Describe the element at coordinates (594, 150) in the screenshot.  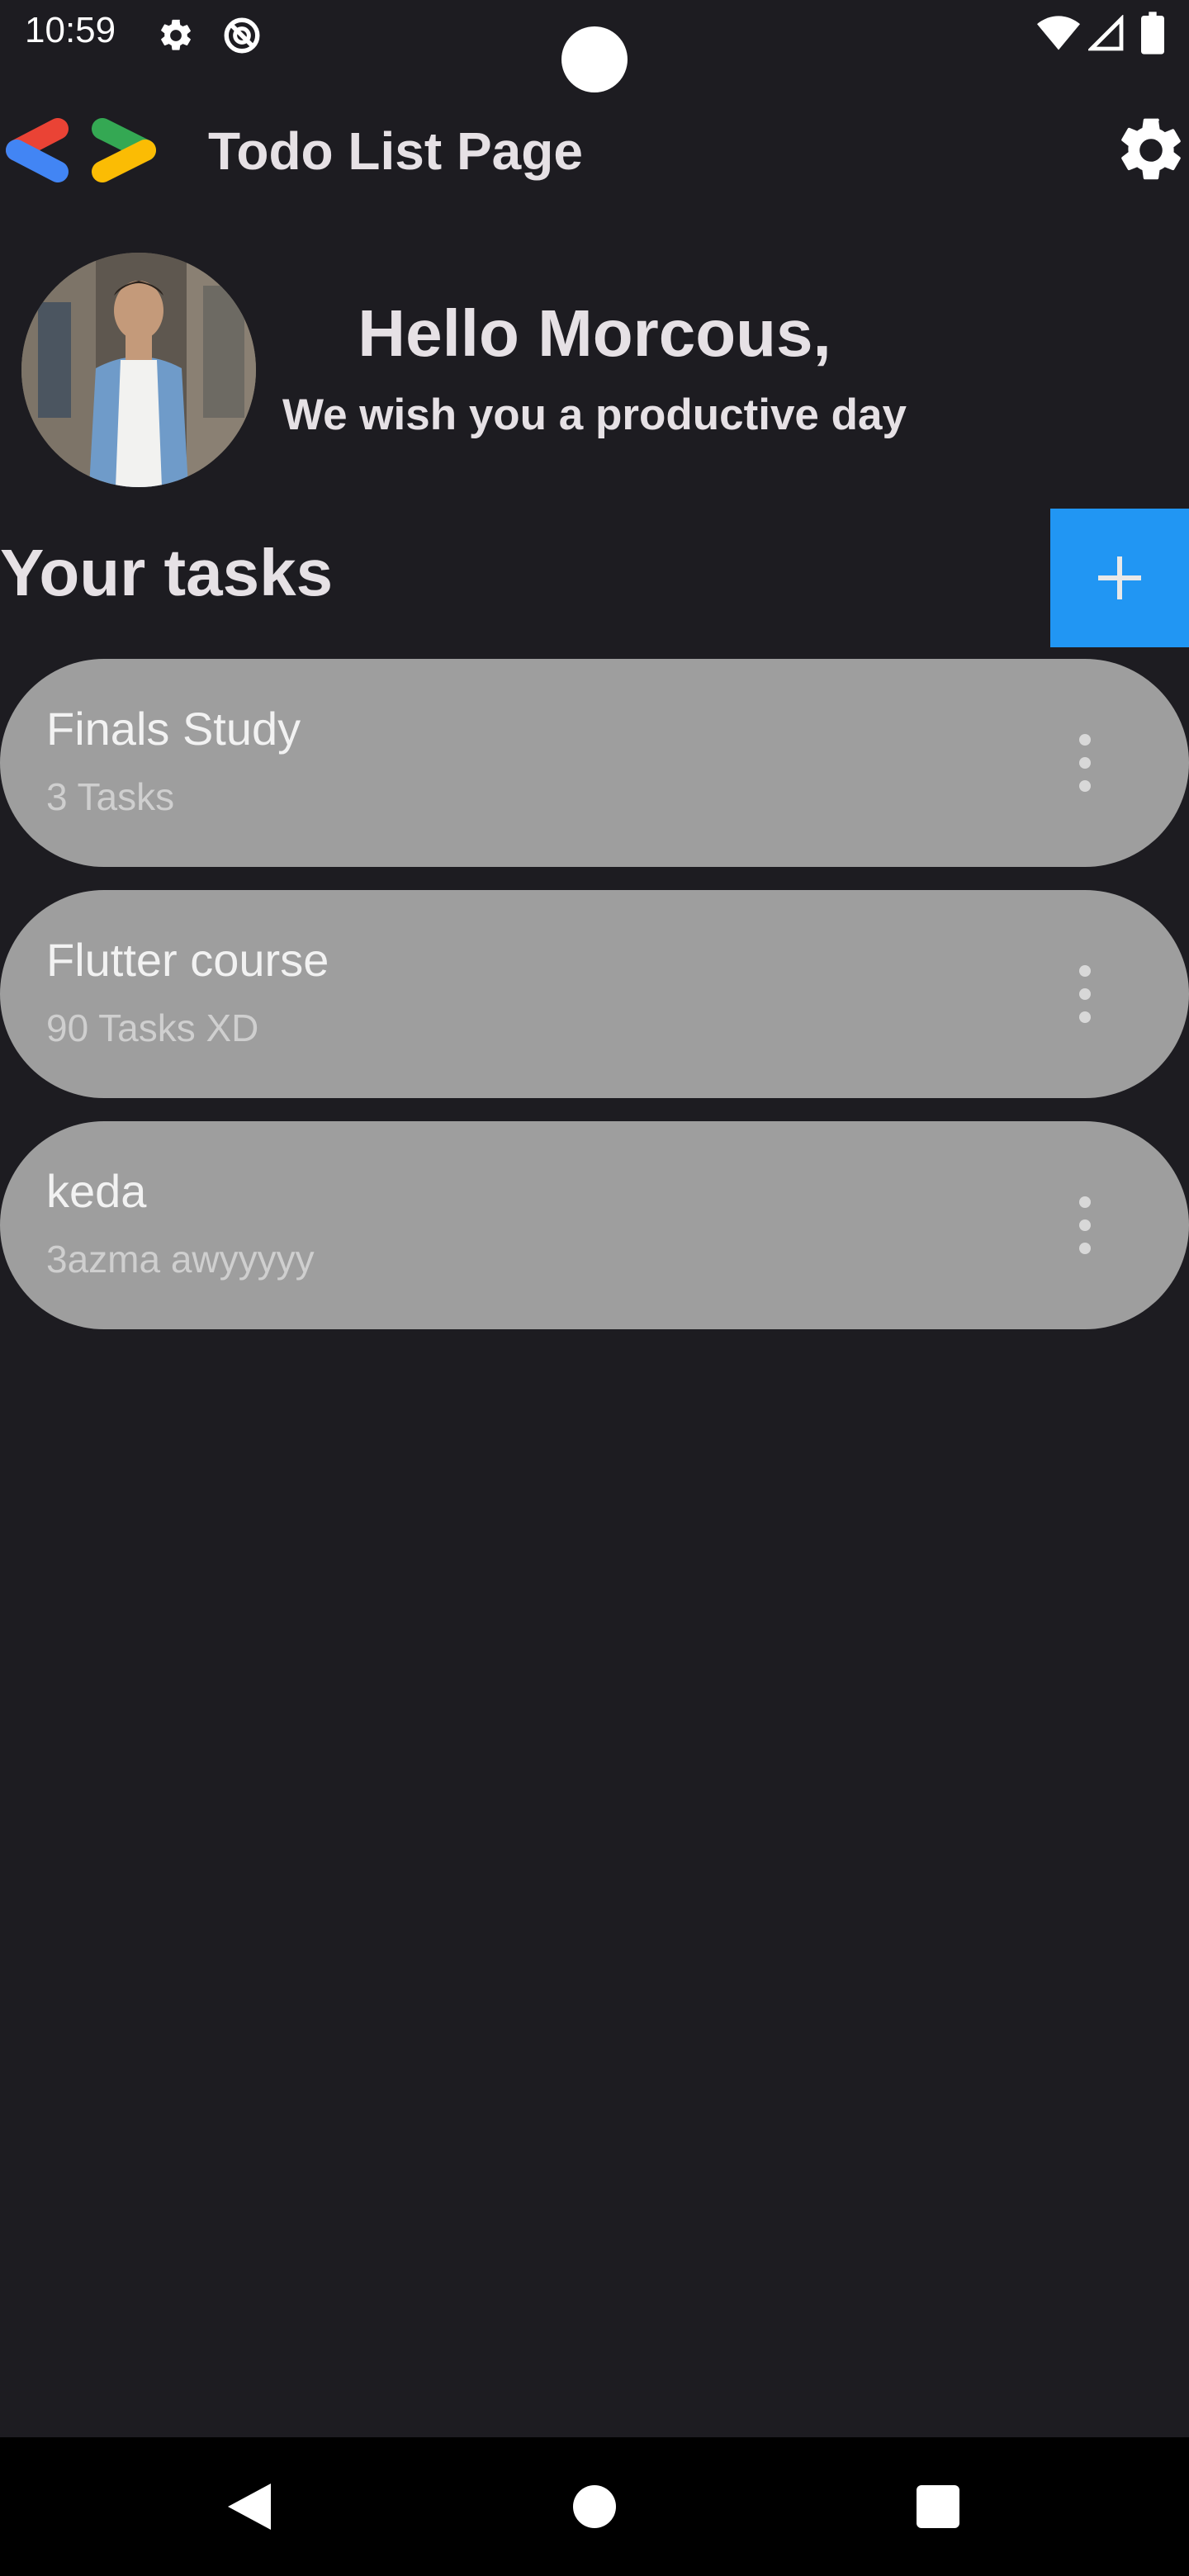
I see `app-bar: Todo List Page` at that location.